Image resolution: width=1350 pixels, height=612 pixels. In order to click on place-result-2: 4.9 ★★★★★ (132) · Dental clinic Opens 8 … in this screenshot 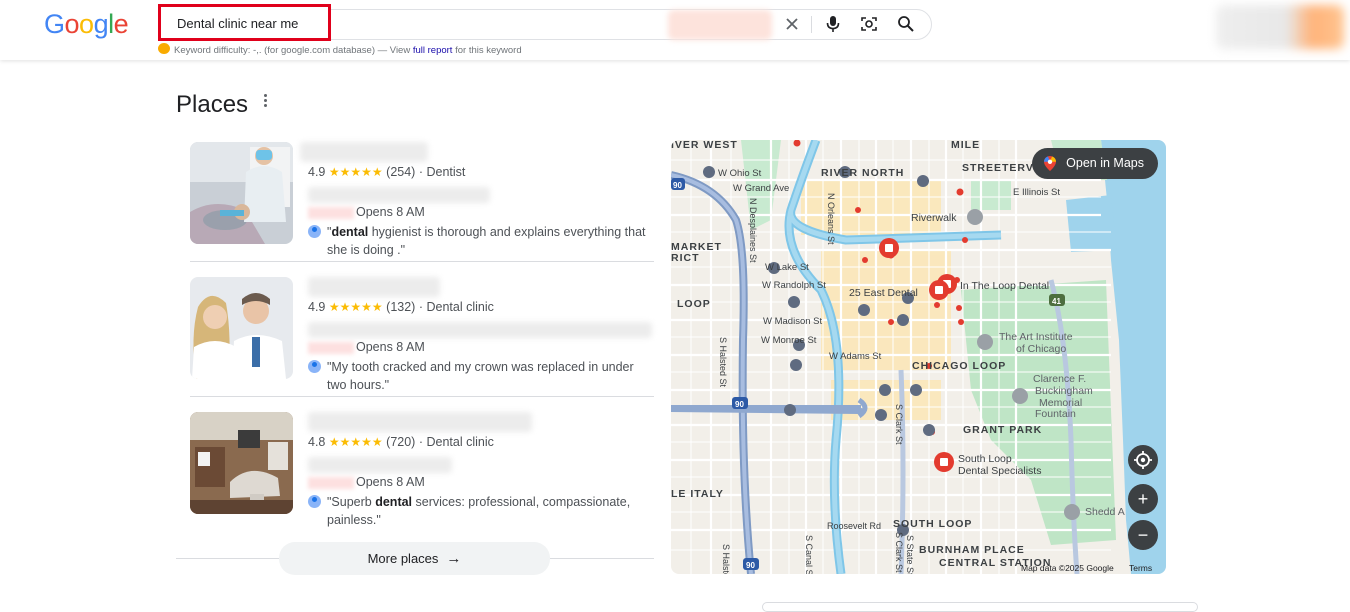, I will do `click(422, 342)`.